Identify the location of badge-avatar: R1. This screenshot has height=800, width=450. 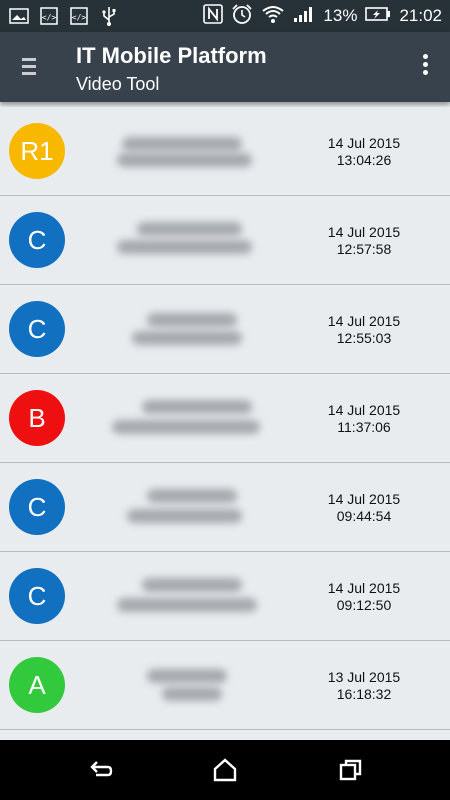
(37, 151).